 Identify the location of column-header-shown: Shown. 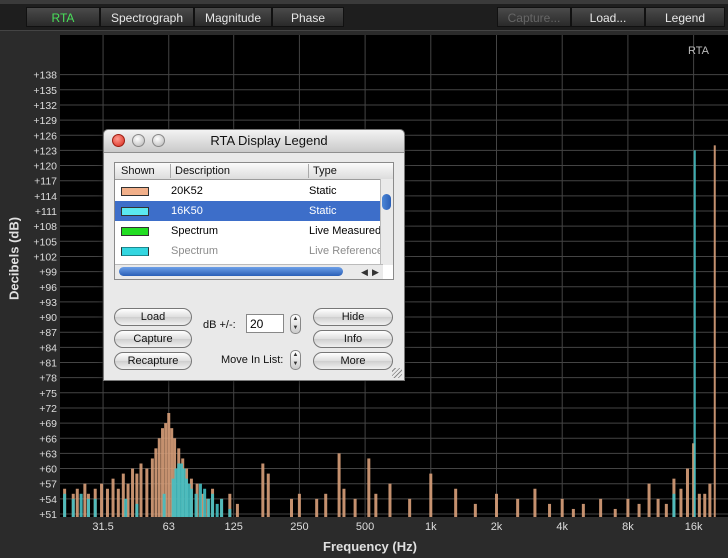
(144, 171).